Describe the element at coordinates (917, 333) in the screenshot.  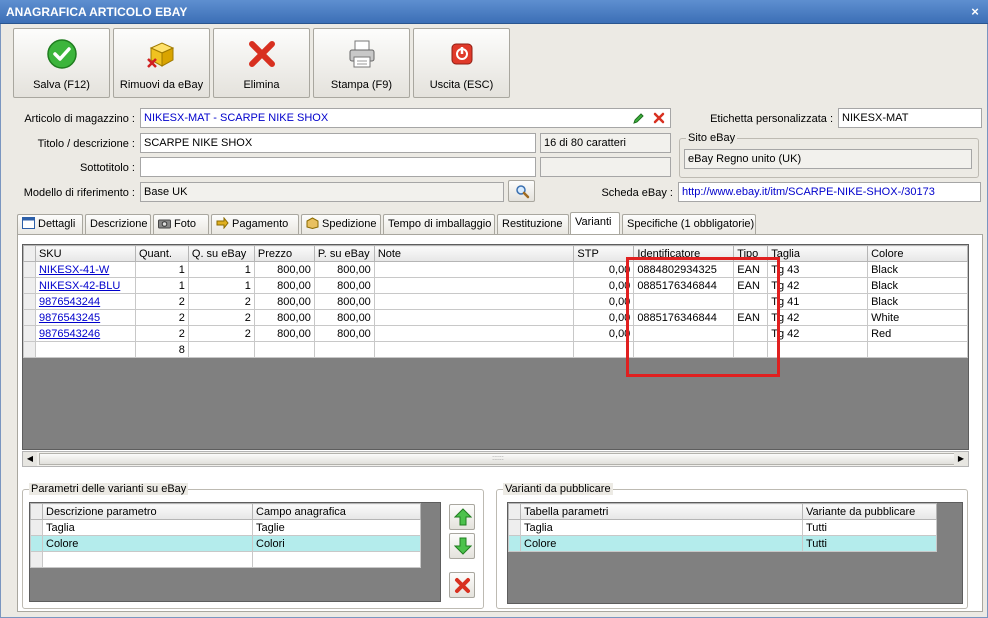
I see `cell-colore: Red` at that location.